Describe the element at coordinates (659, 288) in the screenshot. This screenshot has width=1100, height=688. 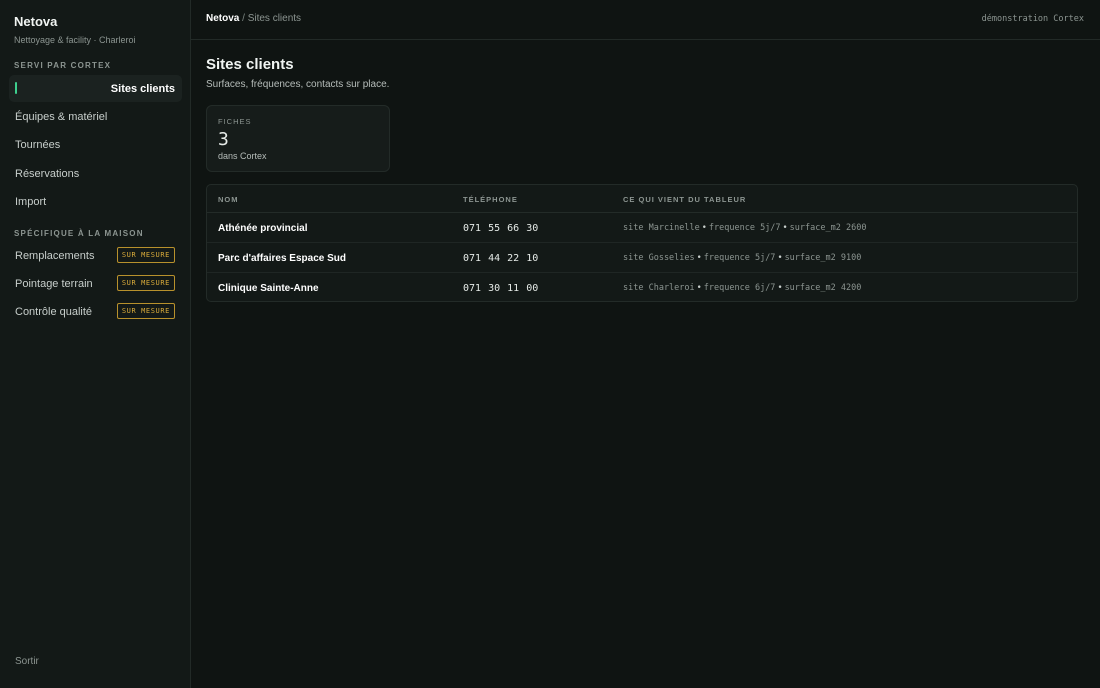
I see `meta-site: site Charleroi` at that location.